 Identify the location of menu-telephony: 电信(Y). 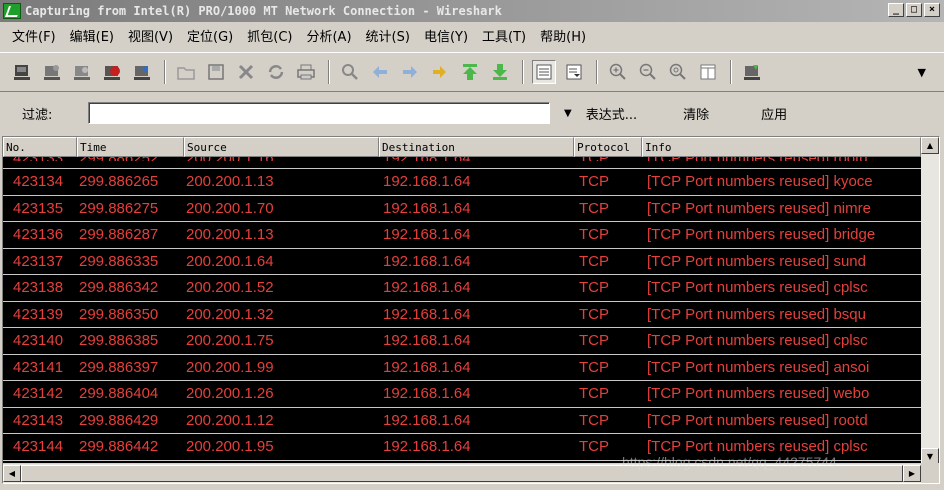
(446, 35).